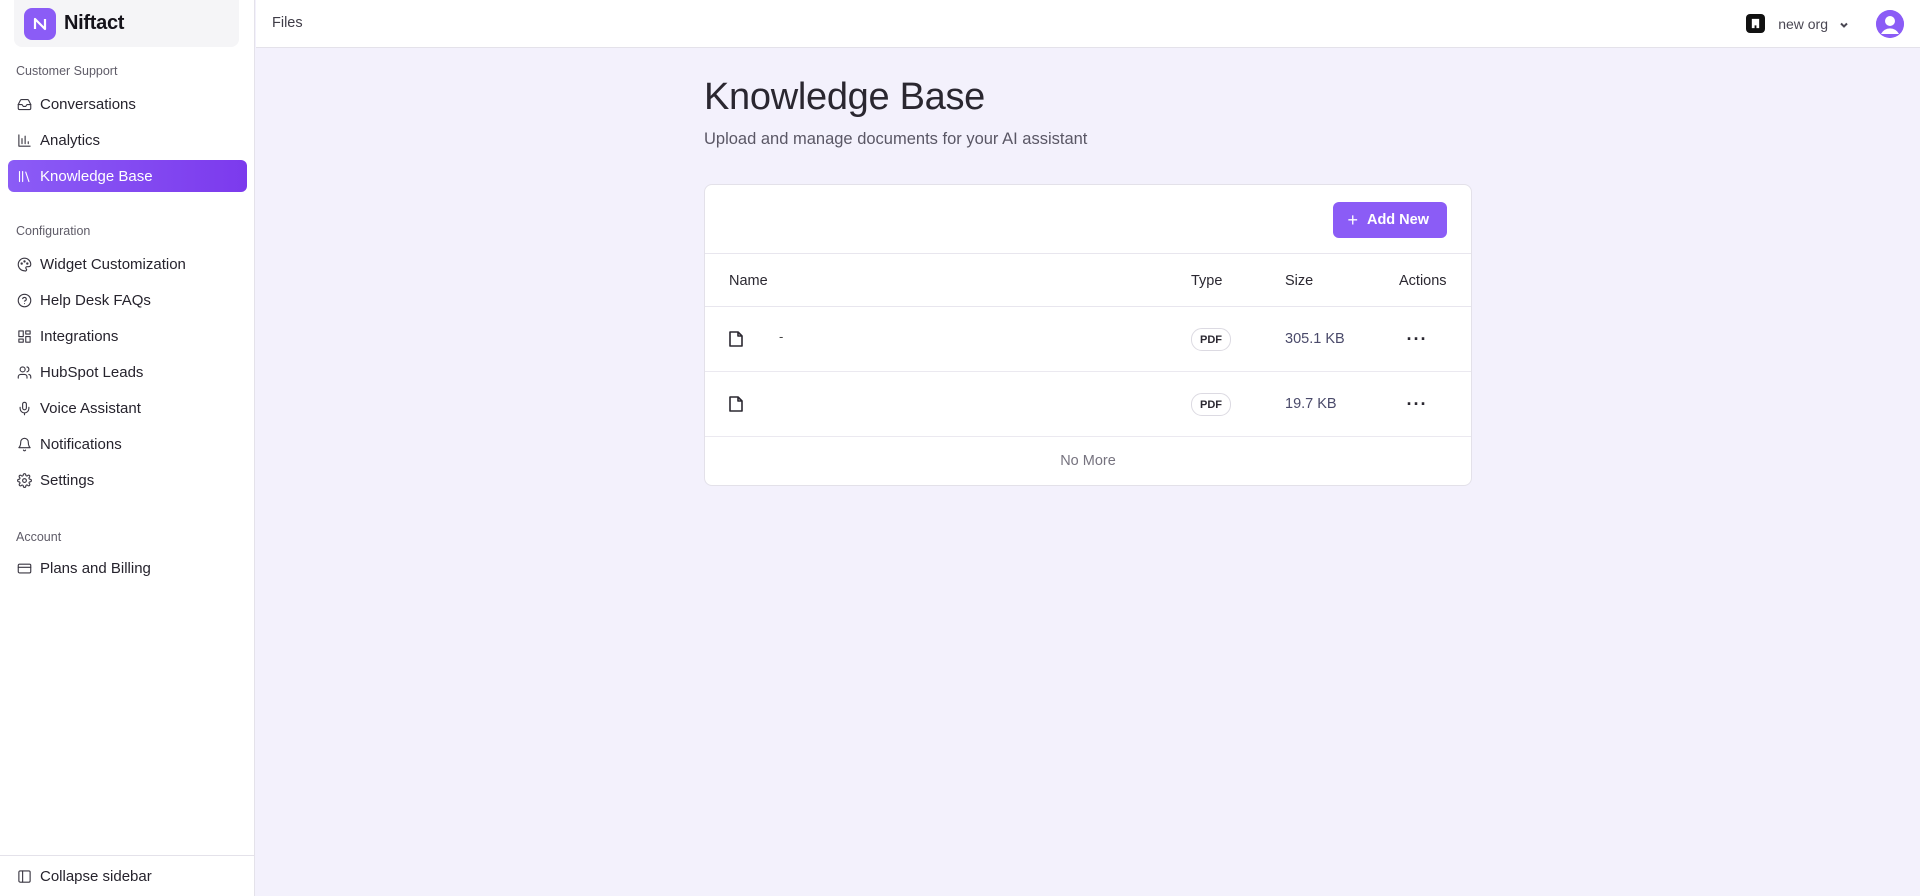  Describe the element at coordinates (127, 140) in the screenshot. I see `sidebar-item-analytics: Analytics` at that location.